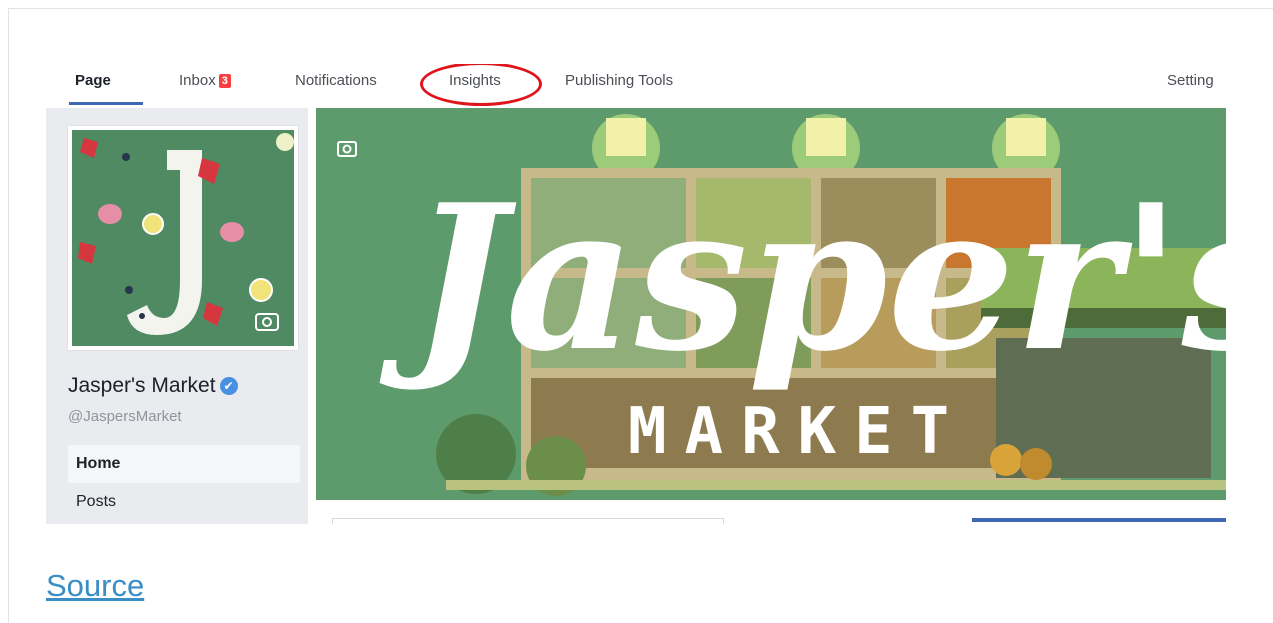 The width and height of the screenshot is (1273, 623). Describe the element at coordinates (95, 586) in the screenshot. I see `source-link: Source` at that location.